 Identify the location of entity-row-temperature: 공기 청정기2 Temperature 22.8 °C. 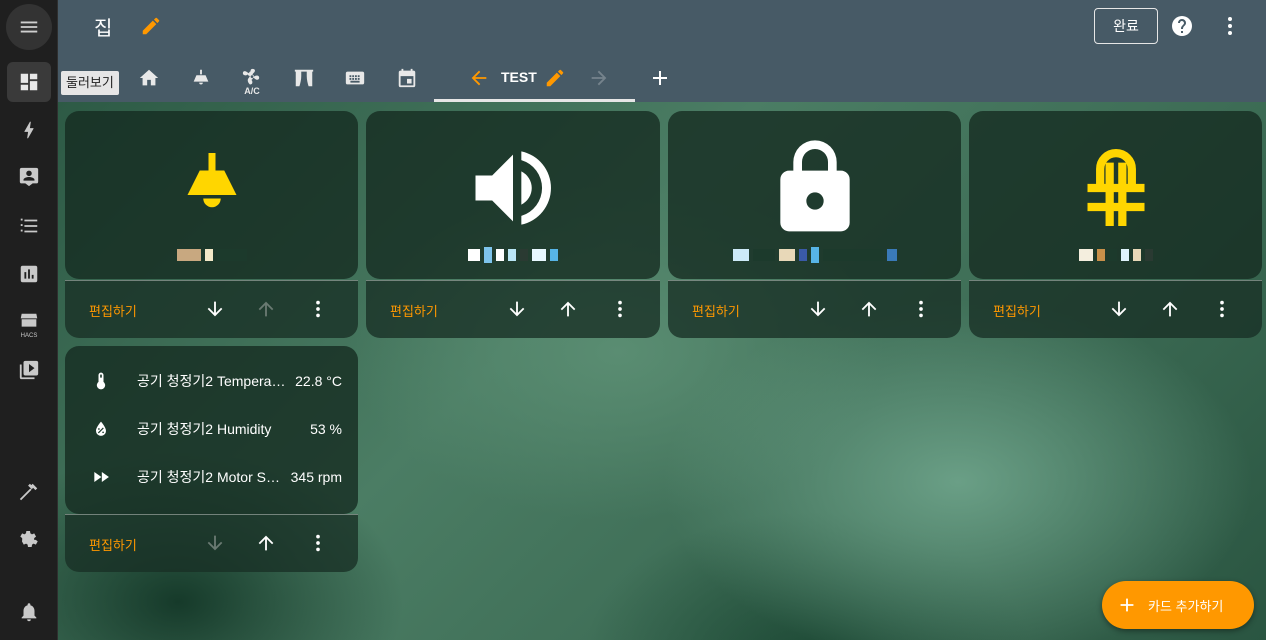
(216, 381).